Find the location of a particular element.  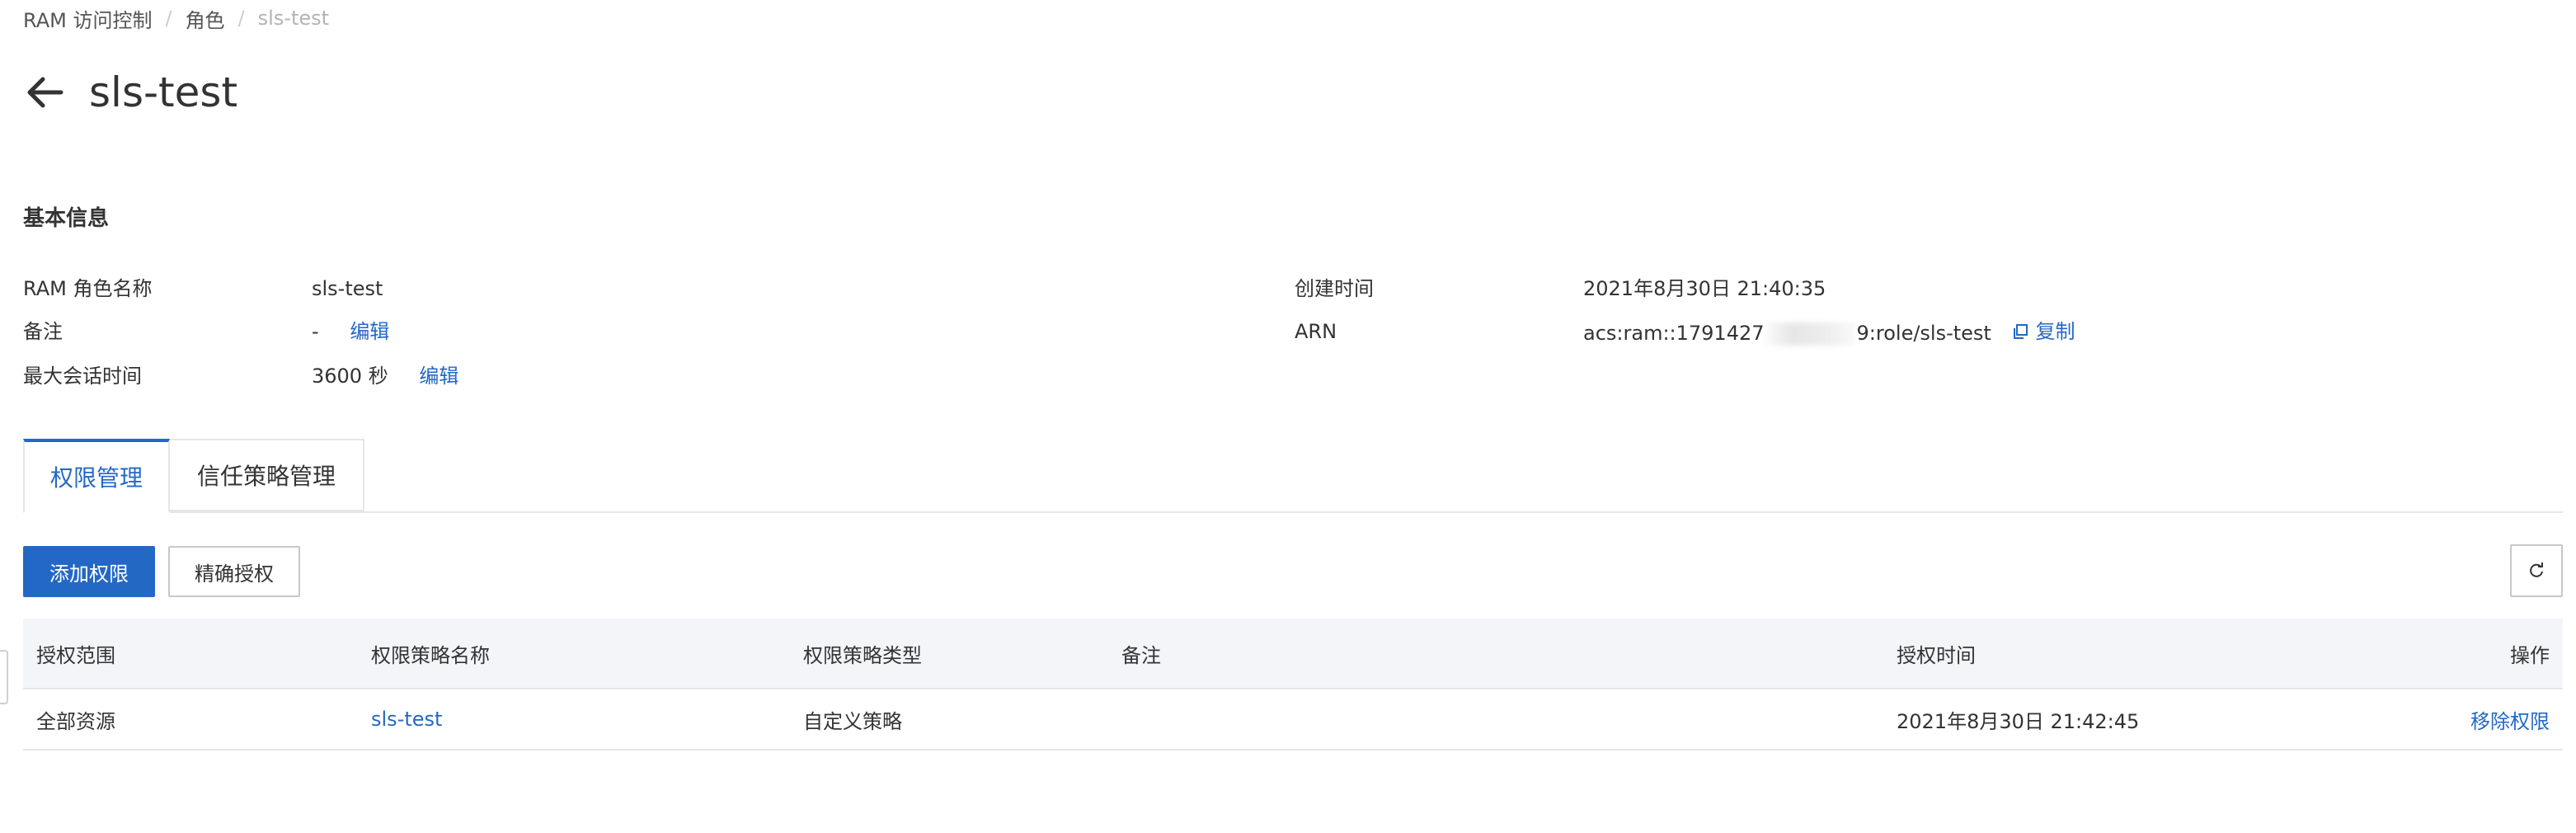

breadcrumb: RAM 访问控制 / 角色 / sls-test is located at coordinates (176, 18).